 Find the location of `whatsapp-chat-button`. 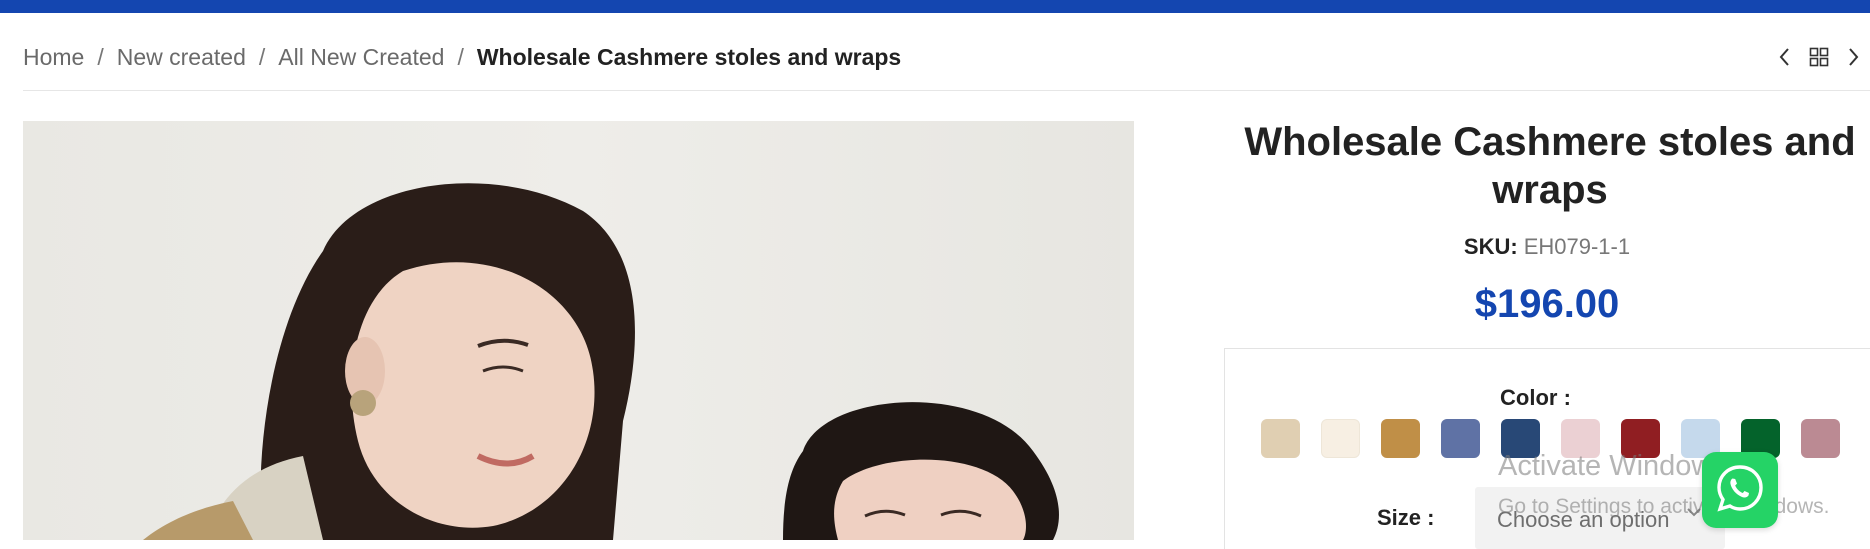

whatsapp-chat-button is located at coordinates (1740, 490).